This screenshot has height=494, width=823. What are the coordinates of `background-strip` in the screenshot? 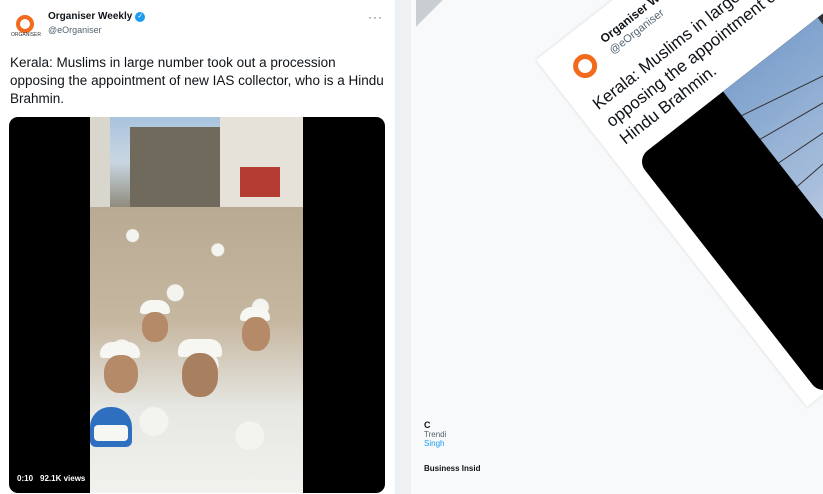 It's located at (446, 15).